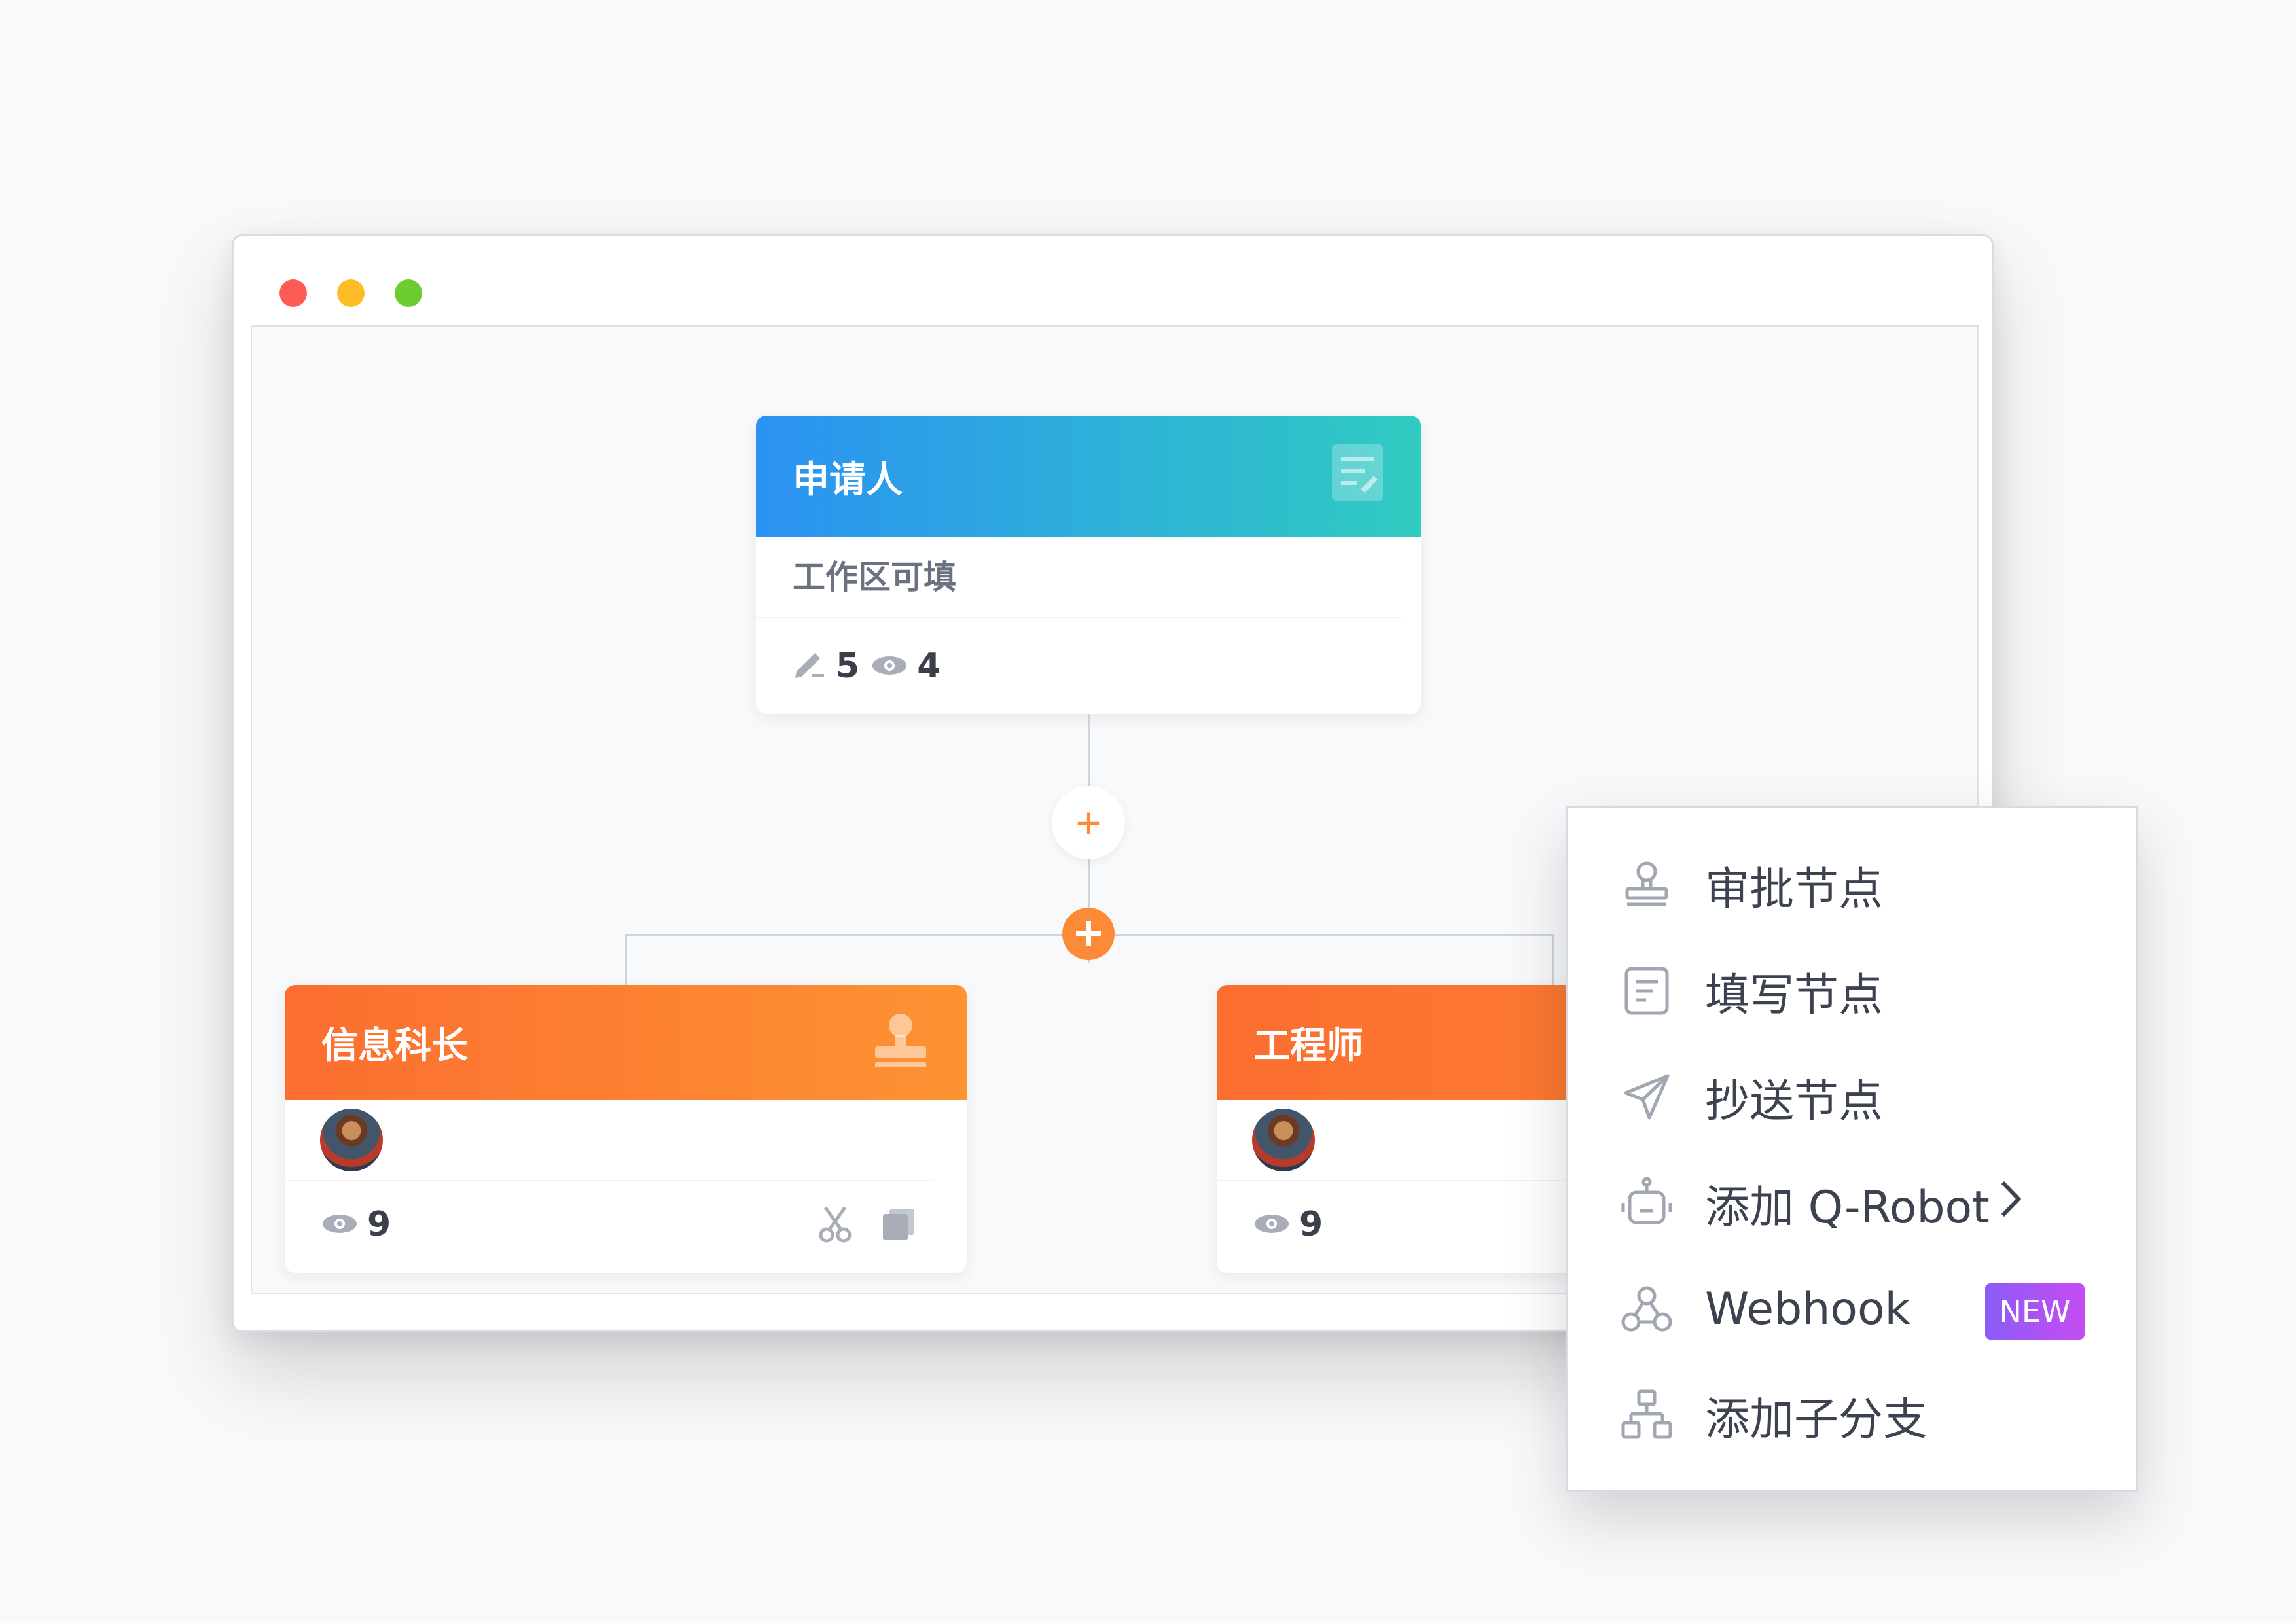  What do you see at coordinates (2035, 1311) in the screenshot?
I see `new-badge: NEW` at bounding box center [2035, 1311].